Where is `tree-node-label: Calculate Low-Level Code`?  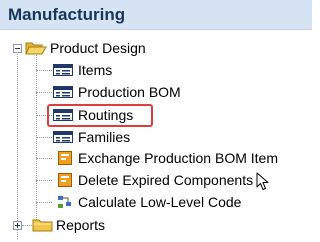 tree-node-label: Calculate Low-Level Code is located at coordinates (160, 202).